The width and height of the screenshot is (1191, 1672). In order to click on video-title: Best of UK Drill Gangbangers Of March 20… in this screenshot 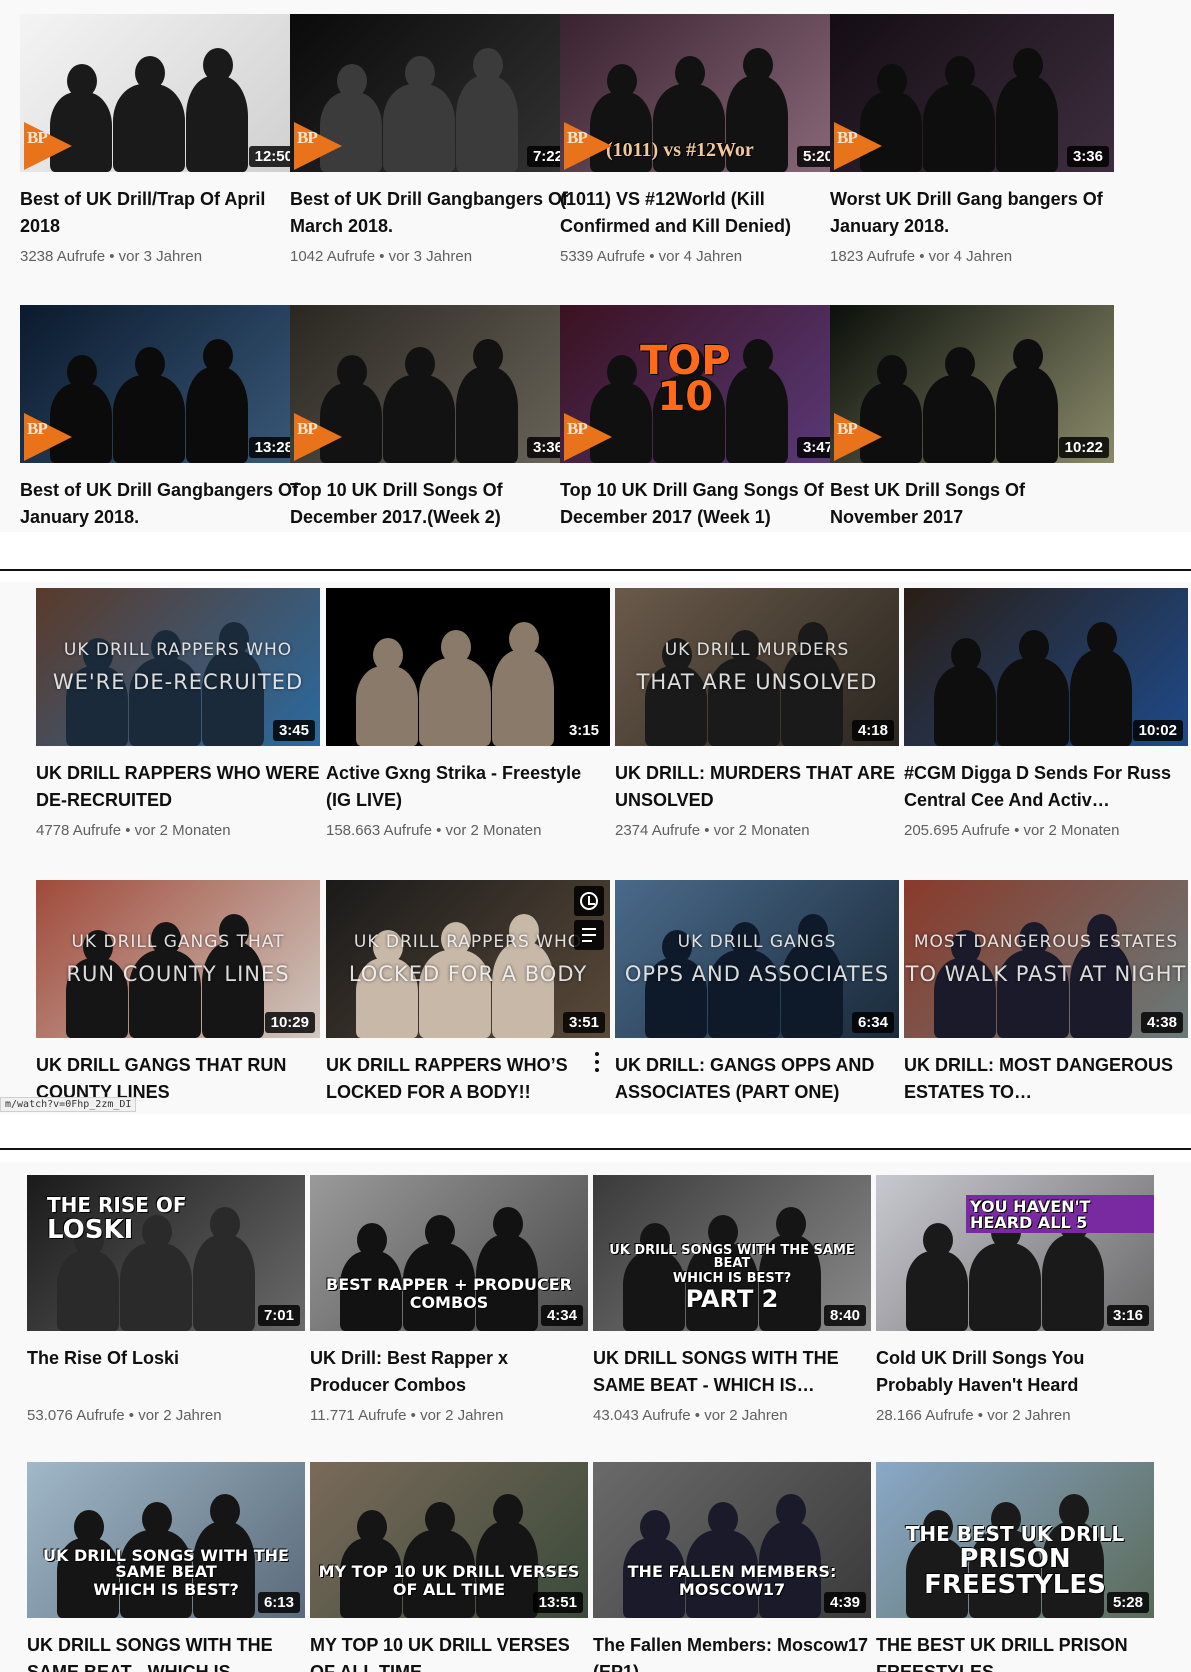, I will do `click(432, 213)`.